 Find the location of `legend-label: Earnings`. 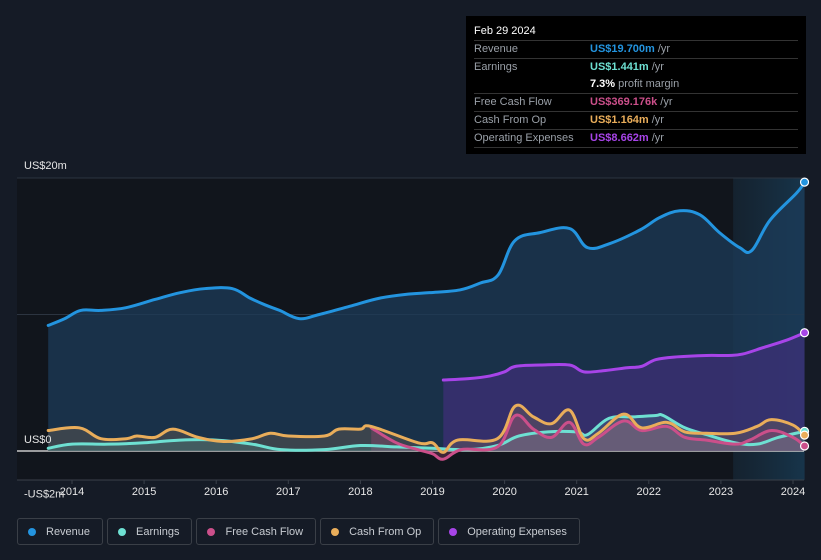

legend-label: Earnings is located at coordinates (158, 531).